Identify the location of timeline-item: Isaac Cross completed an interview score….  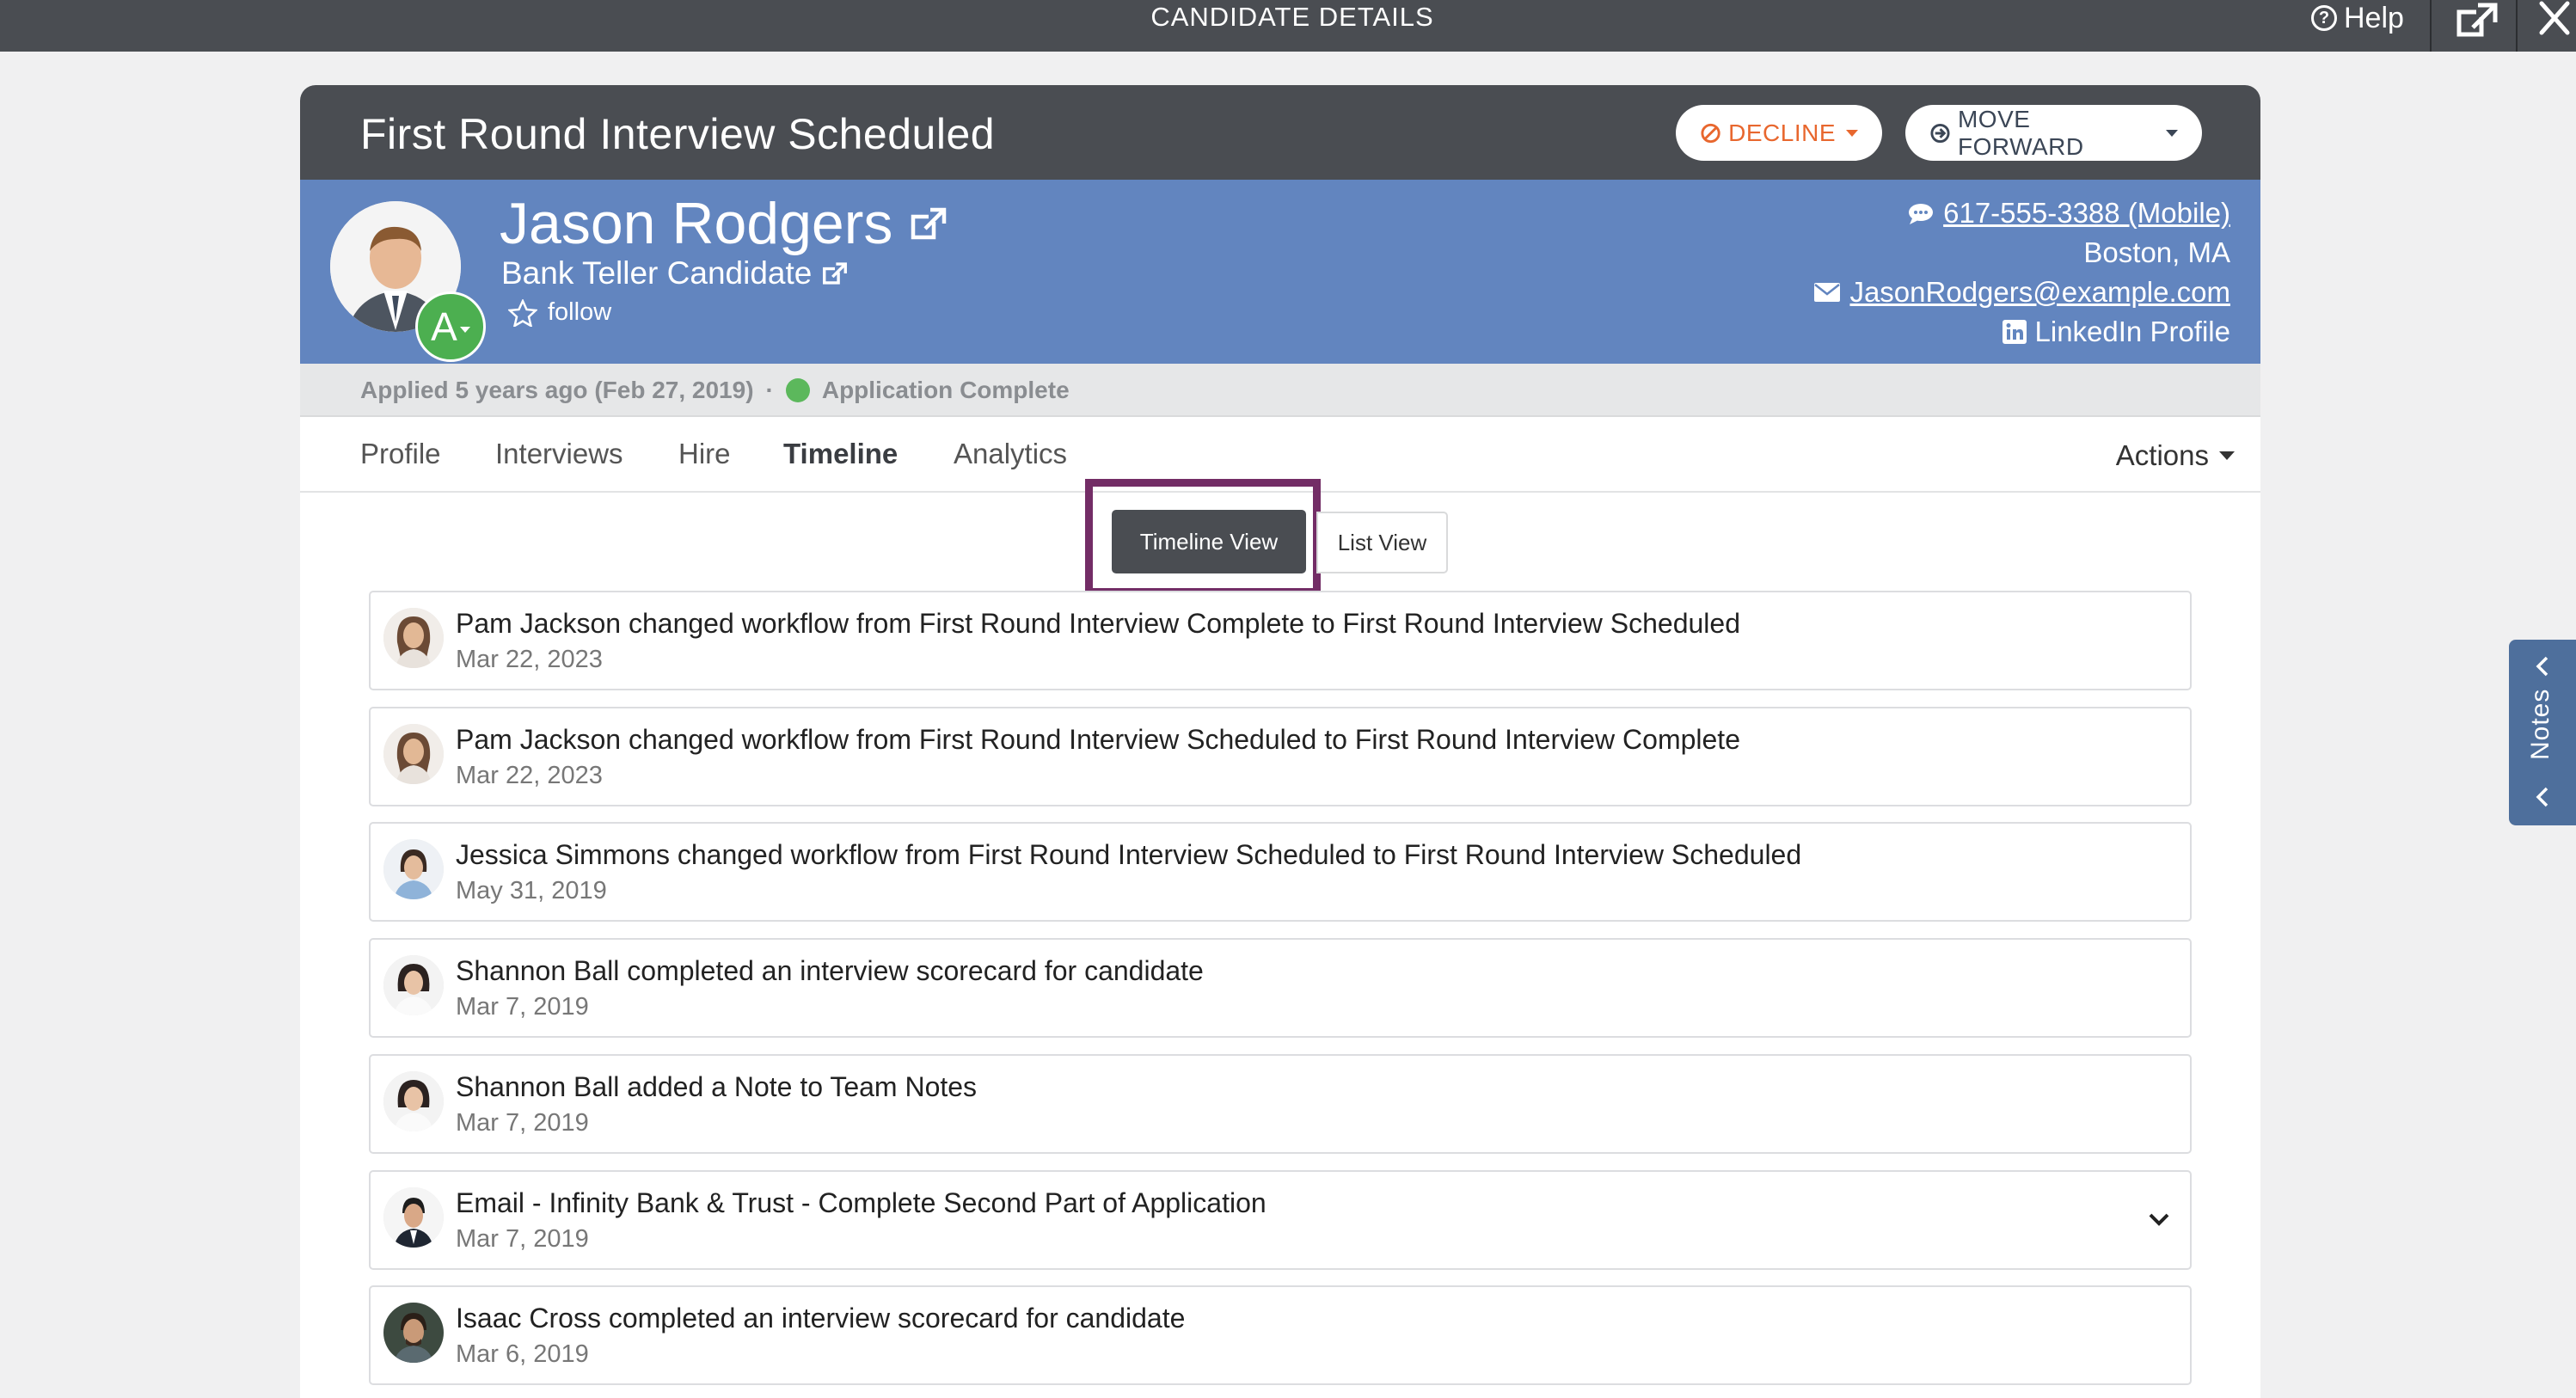
(1280, 1335).